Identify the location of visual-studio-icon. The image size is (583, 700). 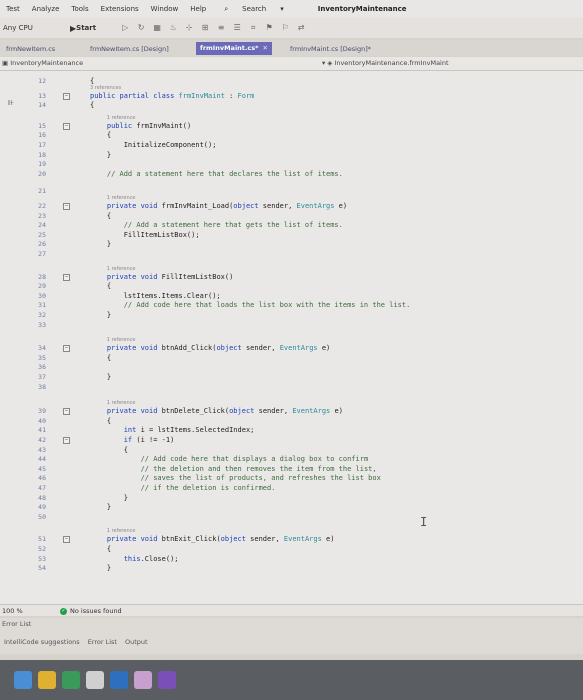
(167, 680).